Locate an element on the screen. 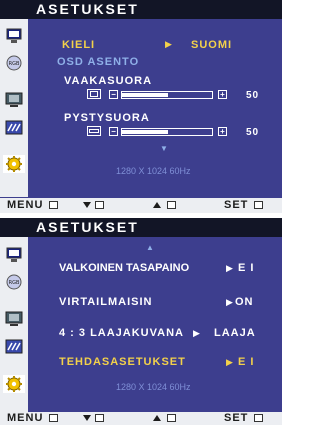 The height and width of the screenshot is (425, 320). pystysuora-slider is located at coordinates (167, 132).